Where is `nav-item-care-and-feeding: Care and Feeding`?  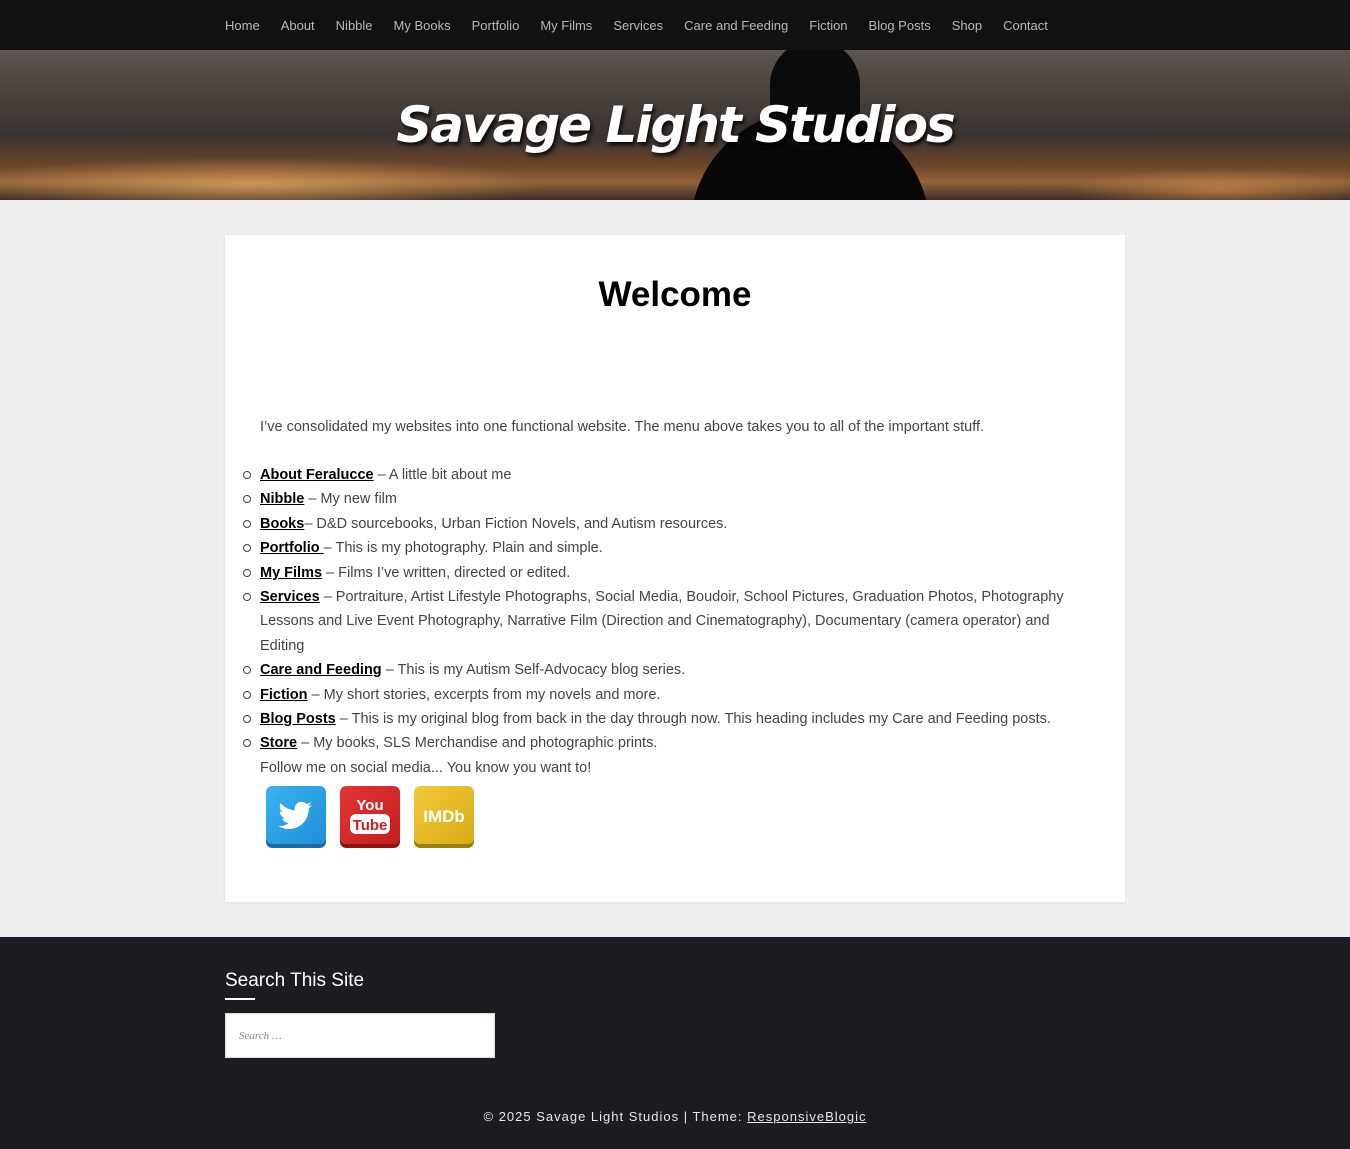 nav-item-care-and-feeding: Care and Feeding is located at coordinates (736, 25).